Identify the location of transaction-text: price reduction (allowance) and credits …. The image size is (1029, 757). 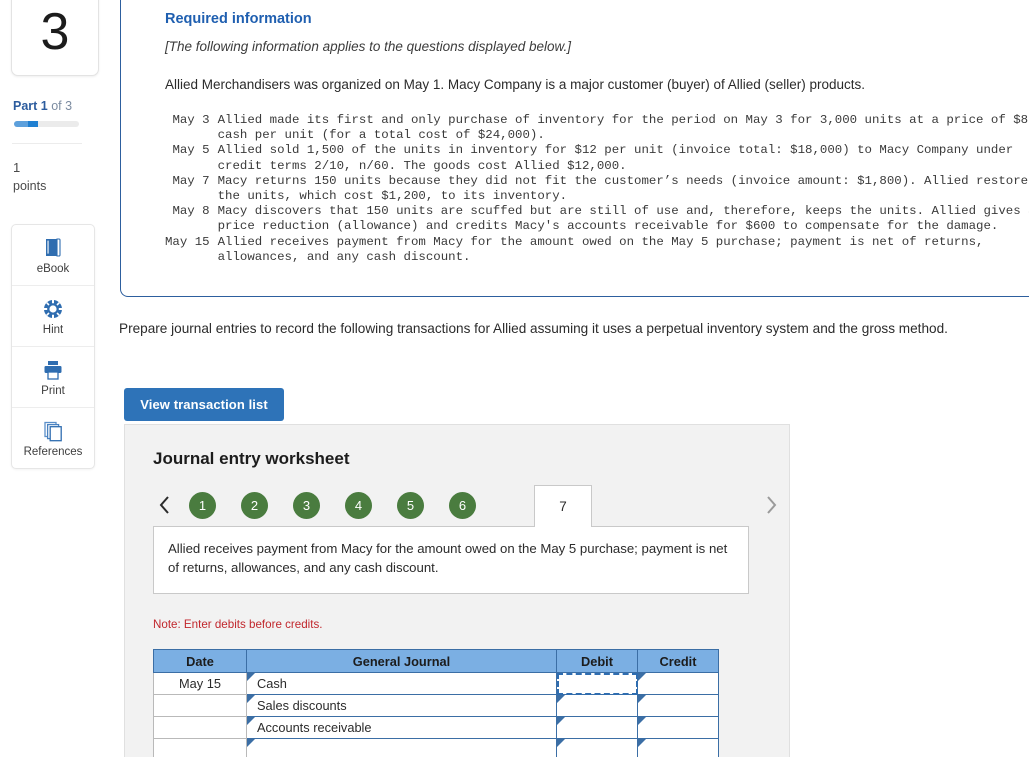
(608, 226).